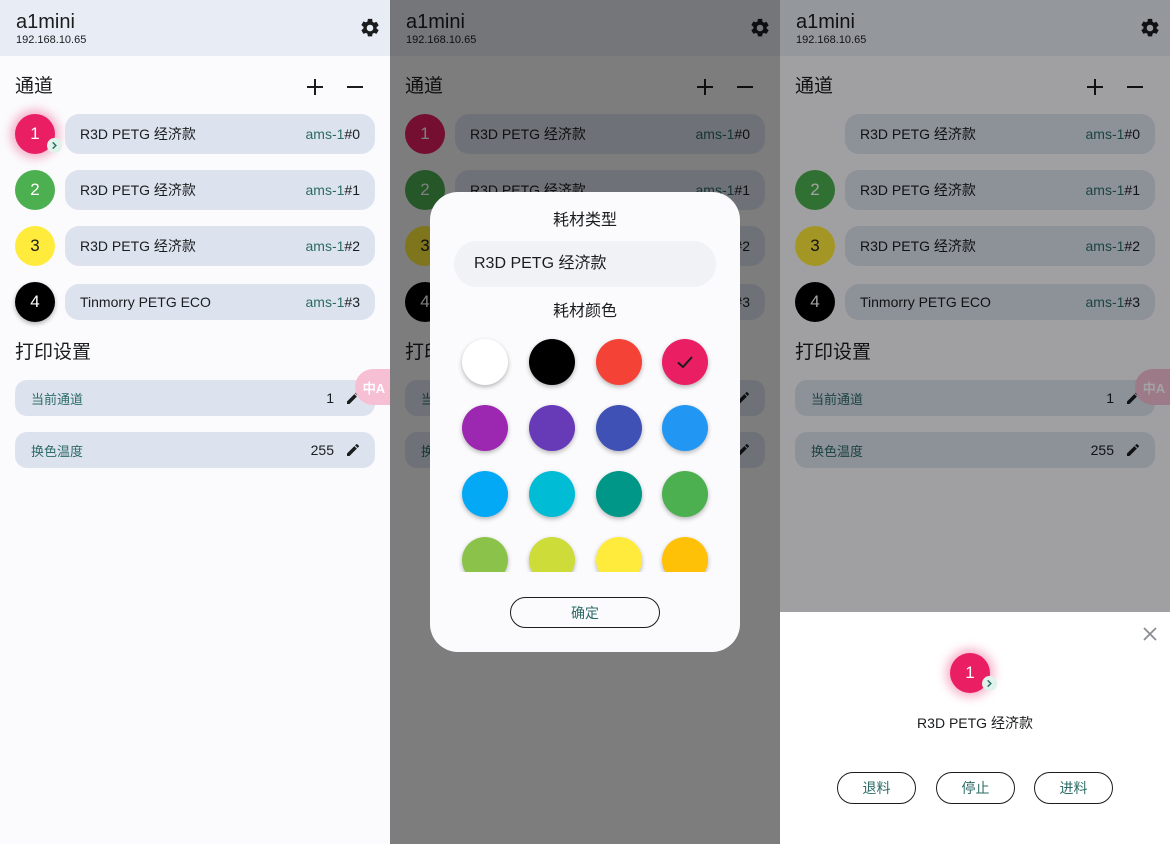 The image size is (1170, 844). I want to click on close-icon, so click(1150, 634).